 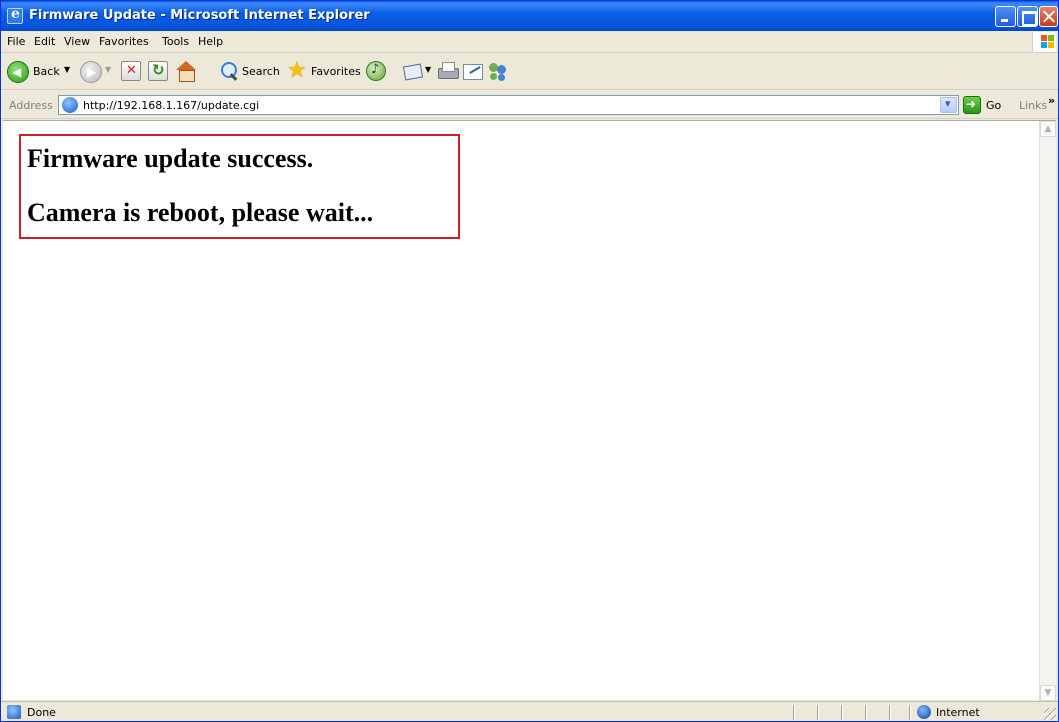 What do you see at coordinates (529, 711) in the screenshot?
I see `status-bar: Done Internet` at bounding box center [529, 711].